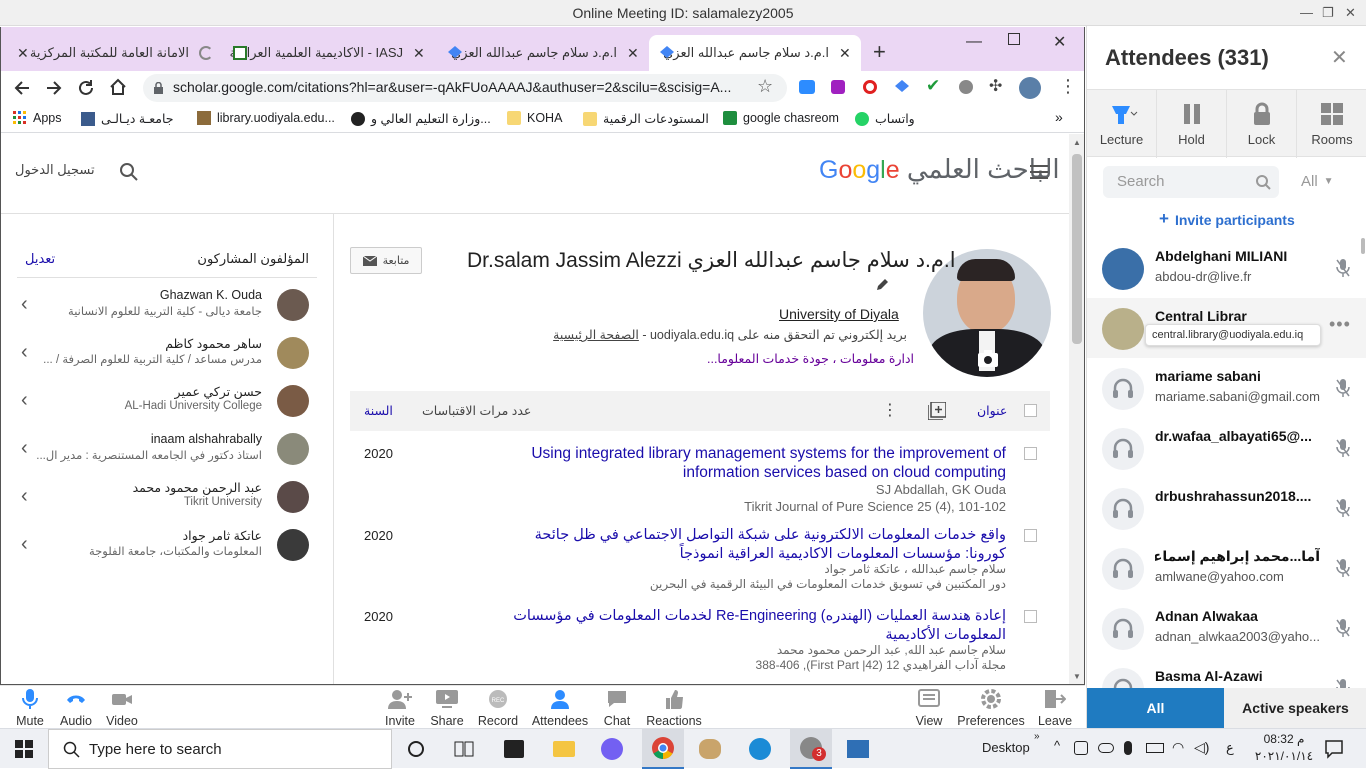 The image size is (1366, 769). I want to click on coauthor-item: ‹ عبد الرحمن محمود محمد Tikrit University, so click(167, 499).